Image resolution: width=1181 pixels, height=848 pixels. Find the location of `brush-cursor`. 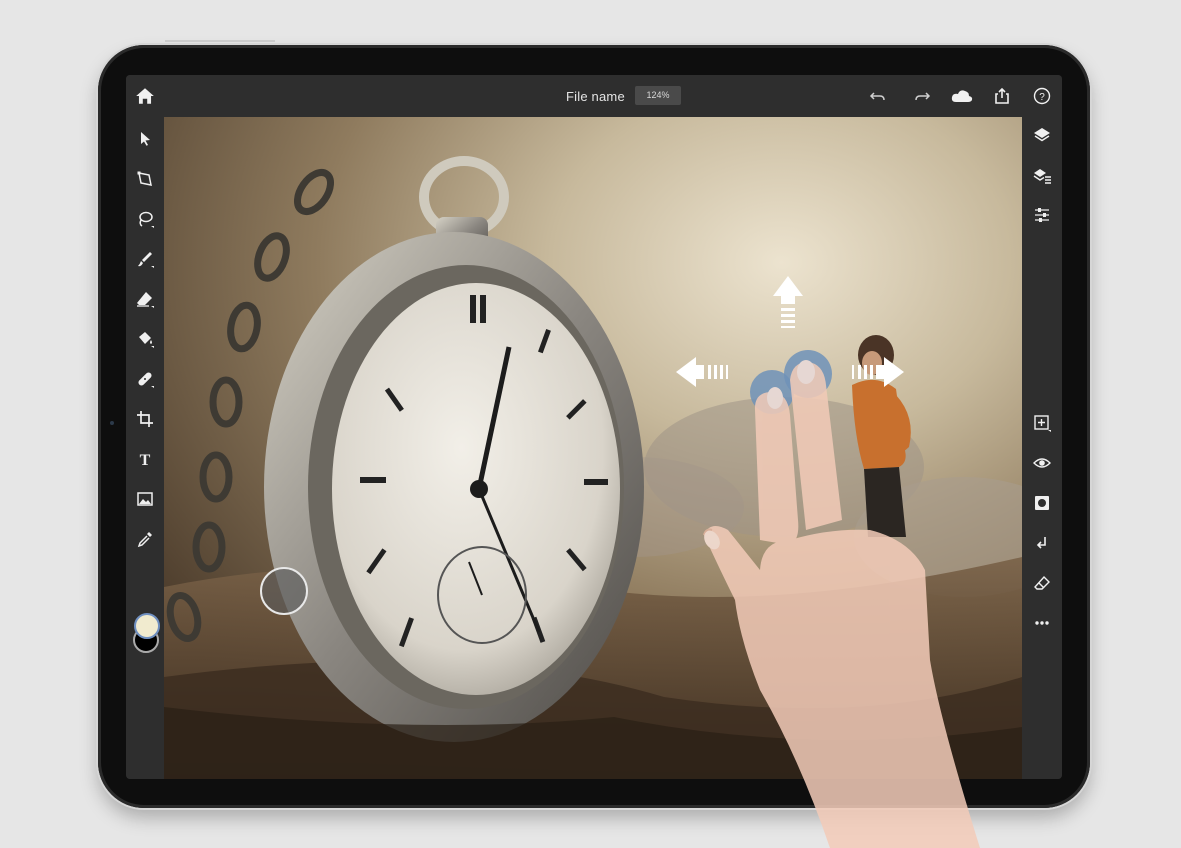

brush-cursor is located at coordinates (284, 591).